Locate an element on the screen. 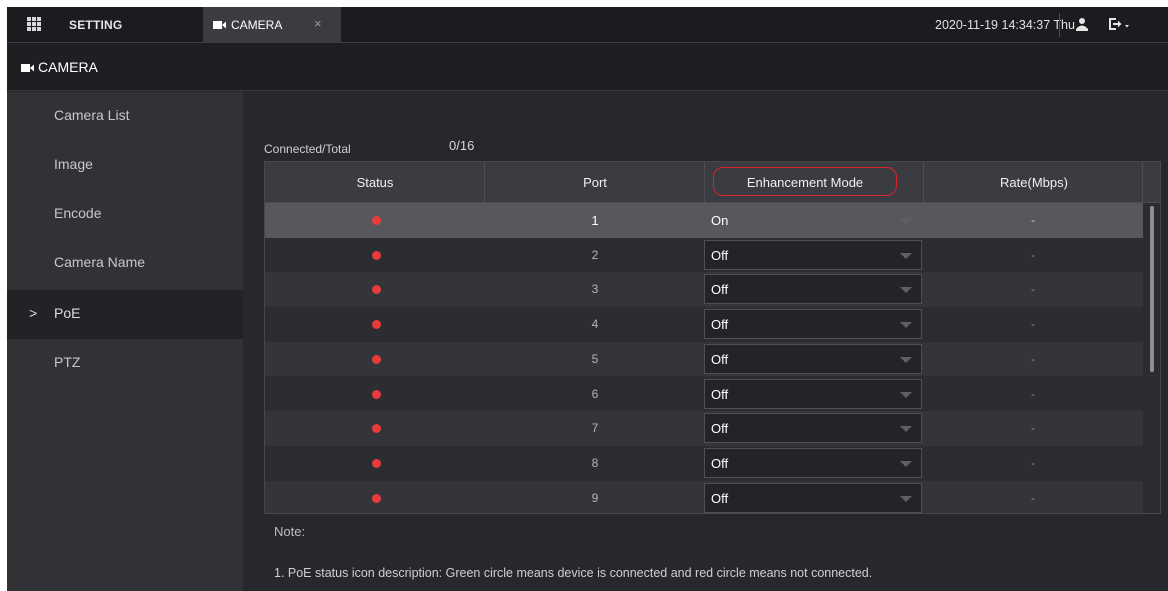 This screenshot has width=1168, height=591. sidebar-item-image: Image is located at coordinates (125, 165).